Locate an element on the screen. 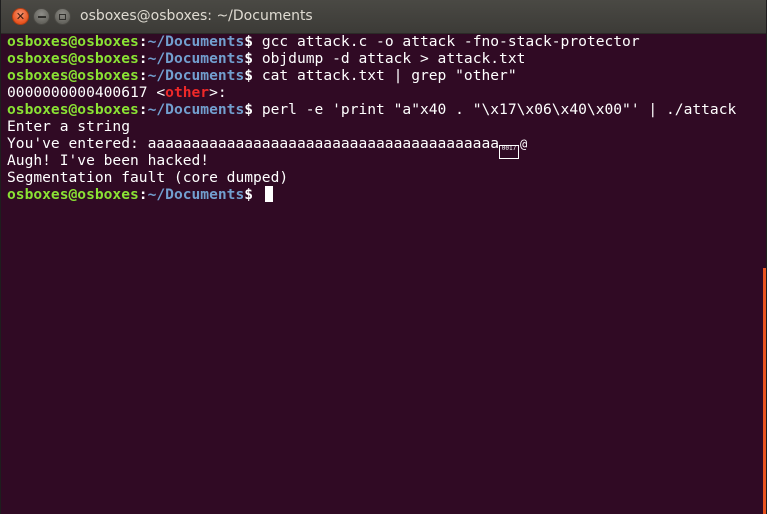  output-text: Segmentation fault (core dumped) is located at coordinates (147, 177).